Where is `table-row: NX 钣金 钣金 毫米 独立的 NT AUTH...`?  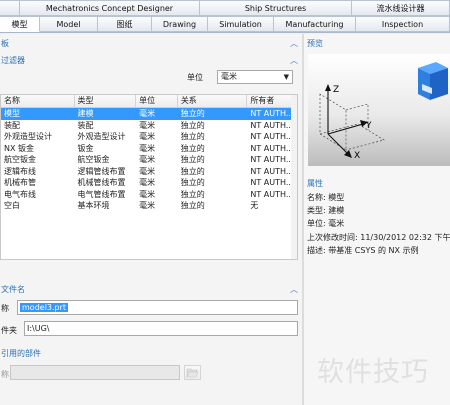
table-row: NX 钣金 钣金 毫米 独立的 NT AUTH... is located at coordinates (149, 149).